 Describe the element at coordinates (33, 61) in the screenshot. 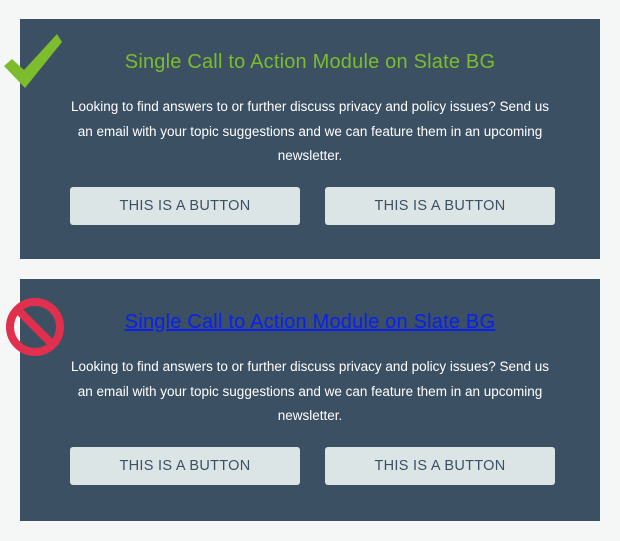

I see `checkmark-icon` at that location.